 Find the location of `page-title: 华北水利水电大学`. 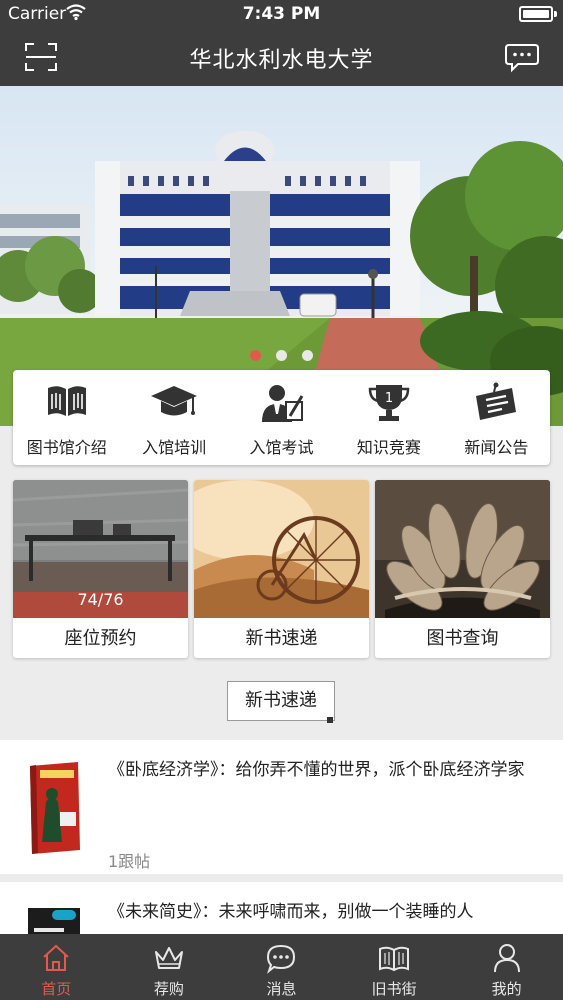

page-title: 华北水利水电大学 is located at coordinates (281, 60).